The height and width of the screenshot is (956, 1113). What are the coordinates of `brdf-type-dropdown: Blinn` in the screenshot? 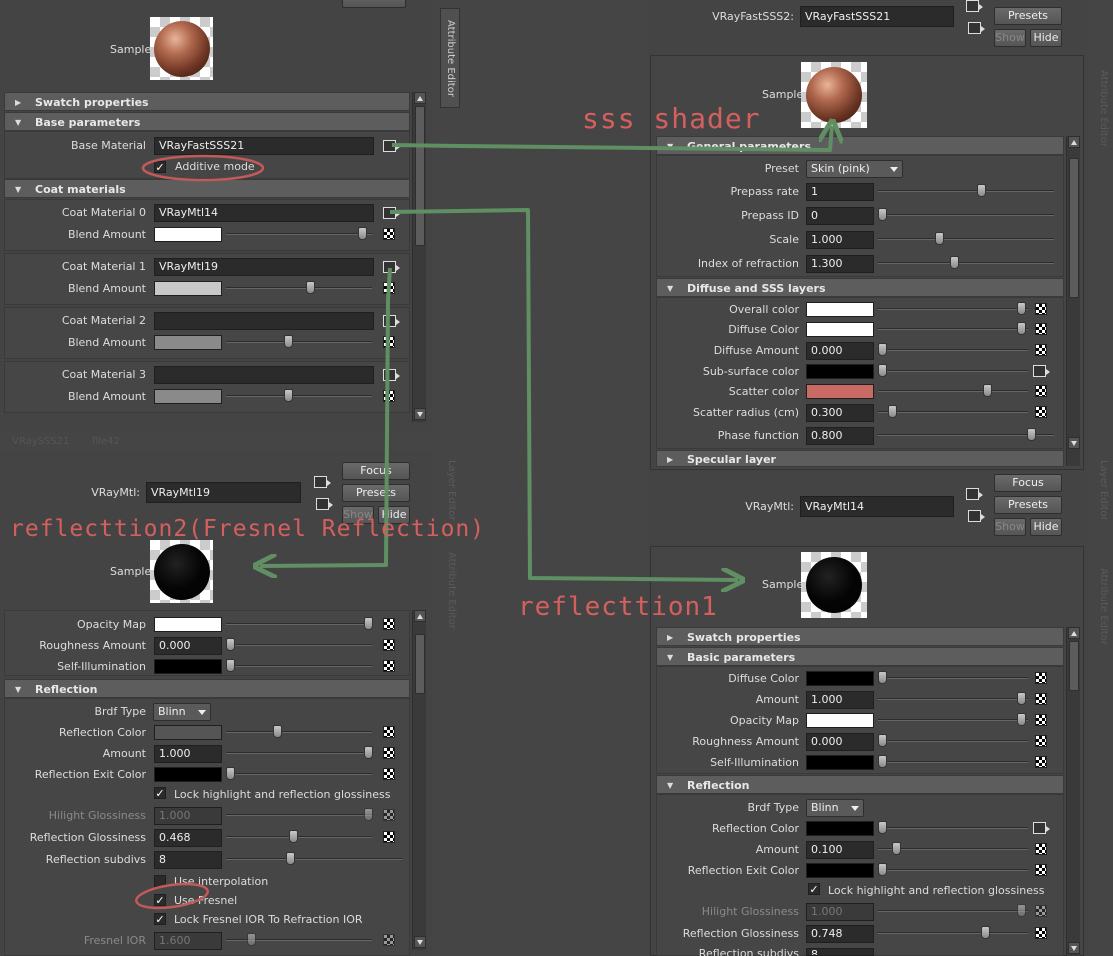 It's located at (182, 712).